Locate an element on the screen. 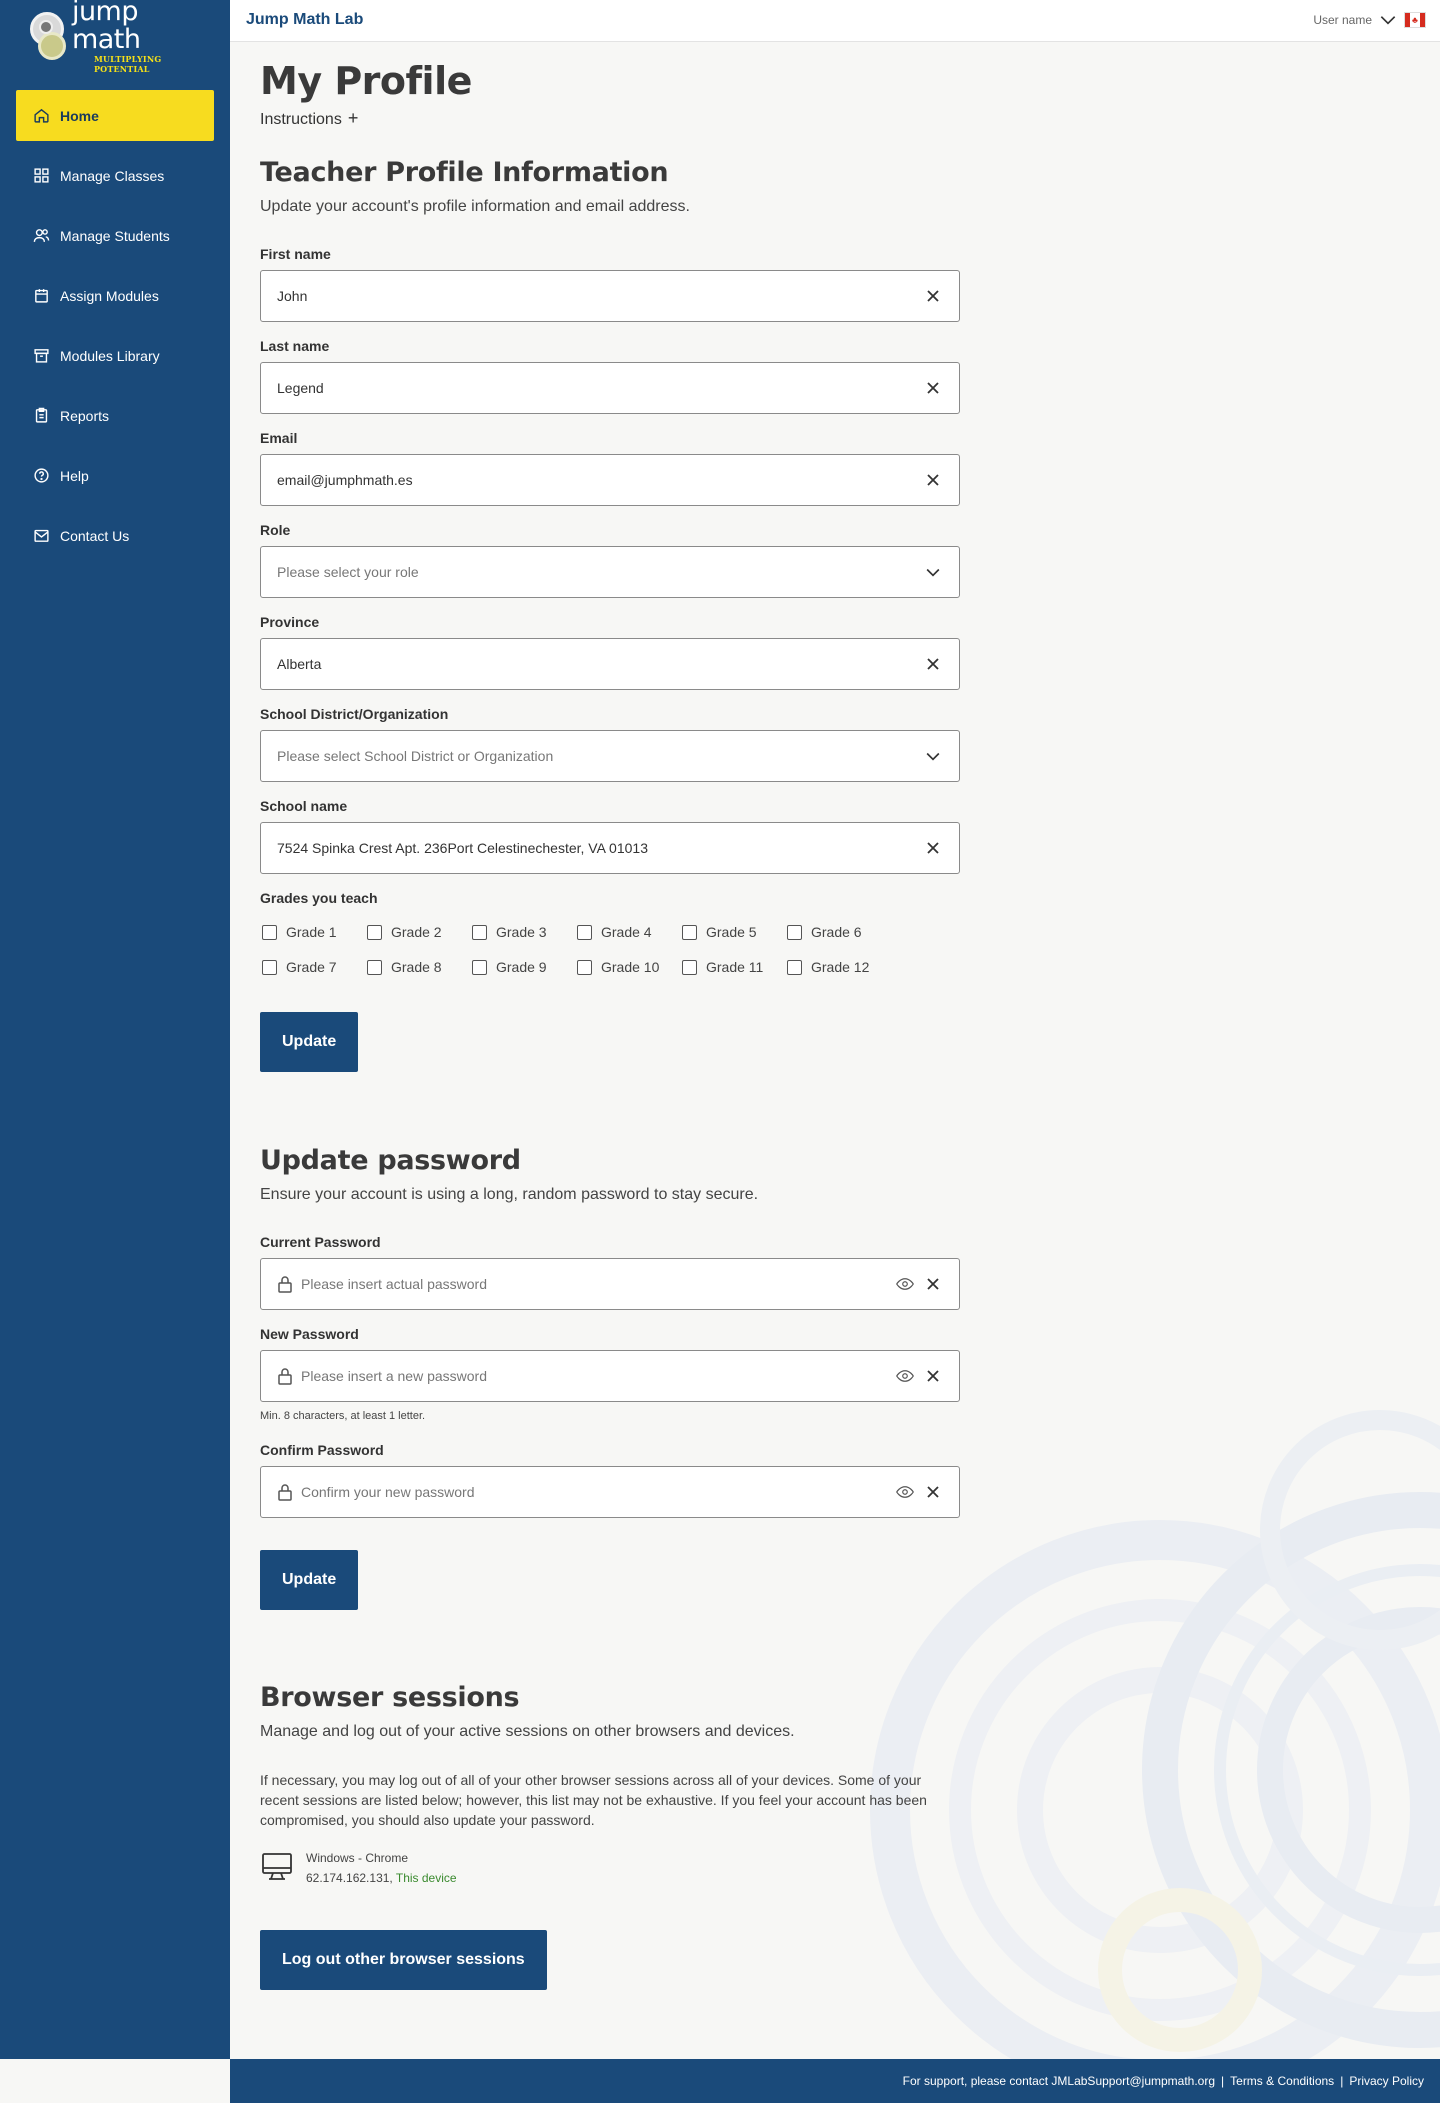 The width and height of the screenshot is (1440, 2103). sidebar-item-label: Contact Us is located at coordinates (95, 535).